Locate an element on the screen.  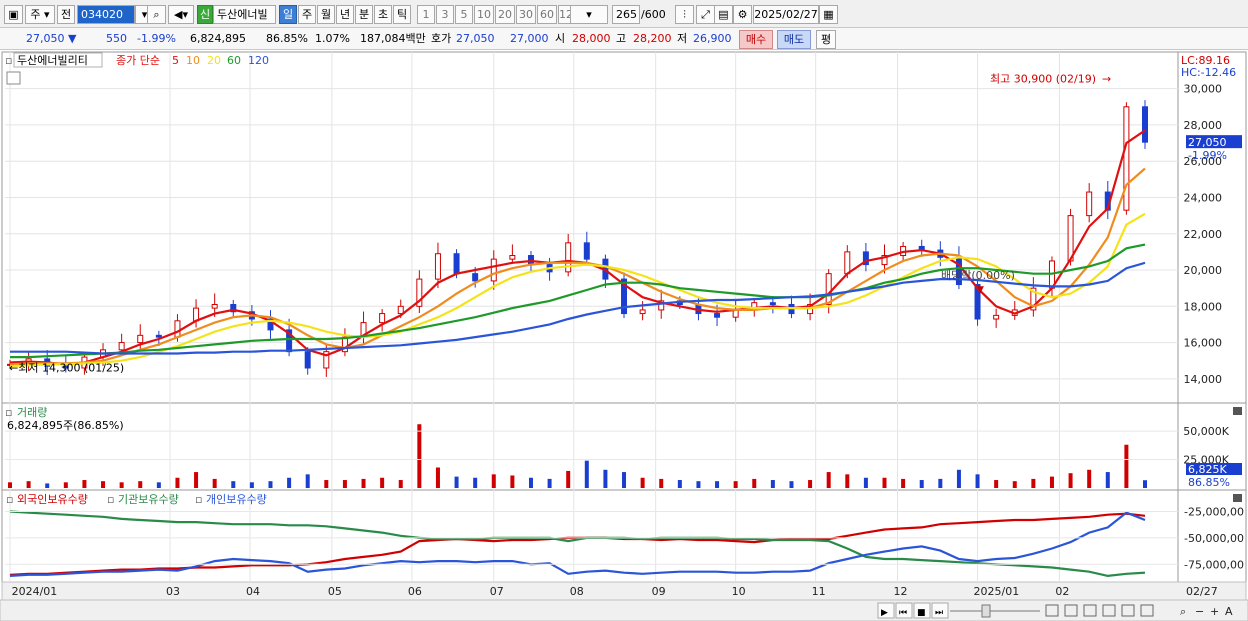
count-input: 265 is located at coordinates (626, 14).